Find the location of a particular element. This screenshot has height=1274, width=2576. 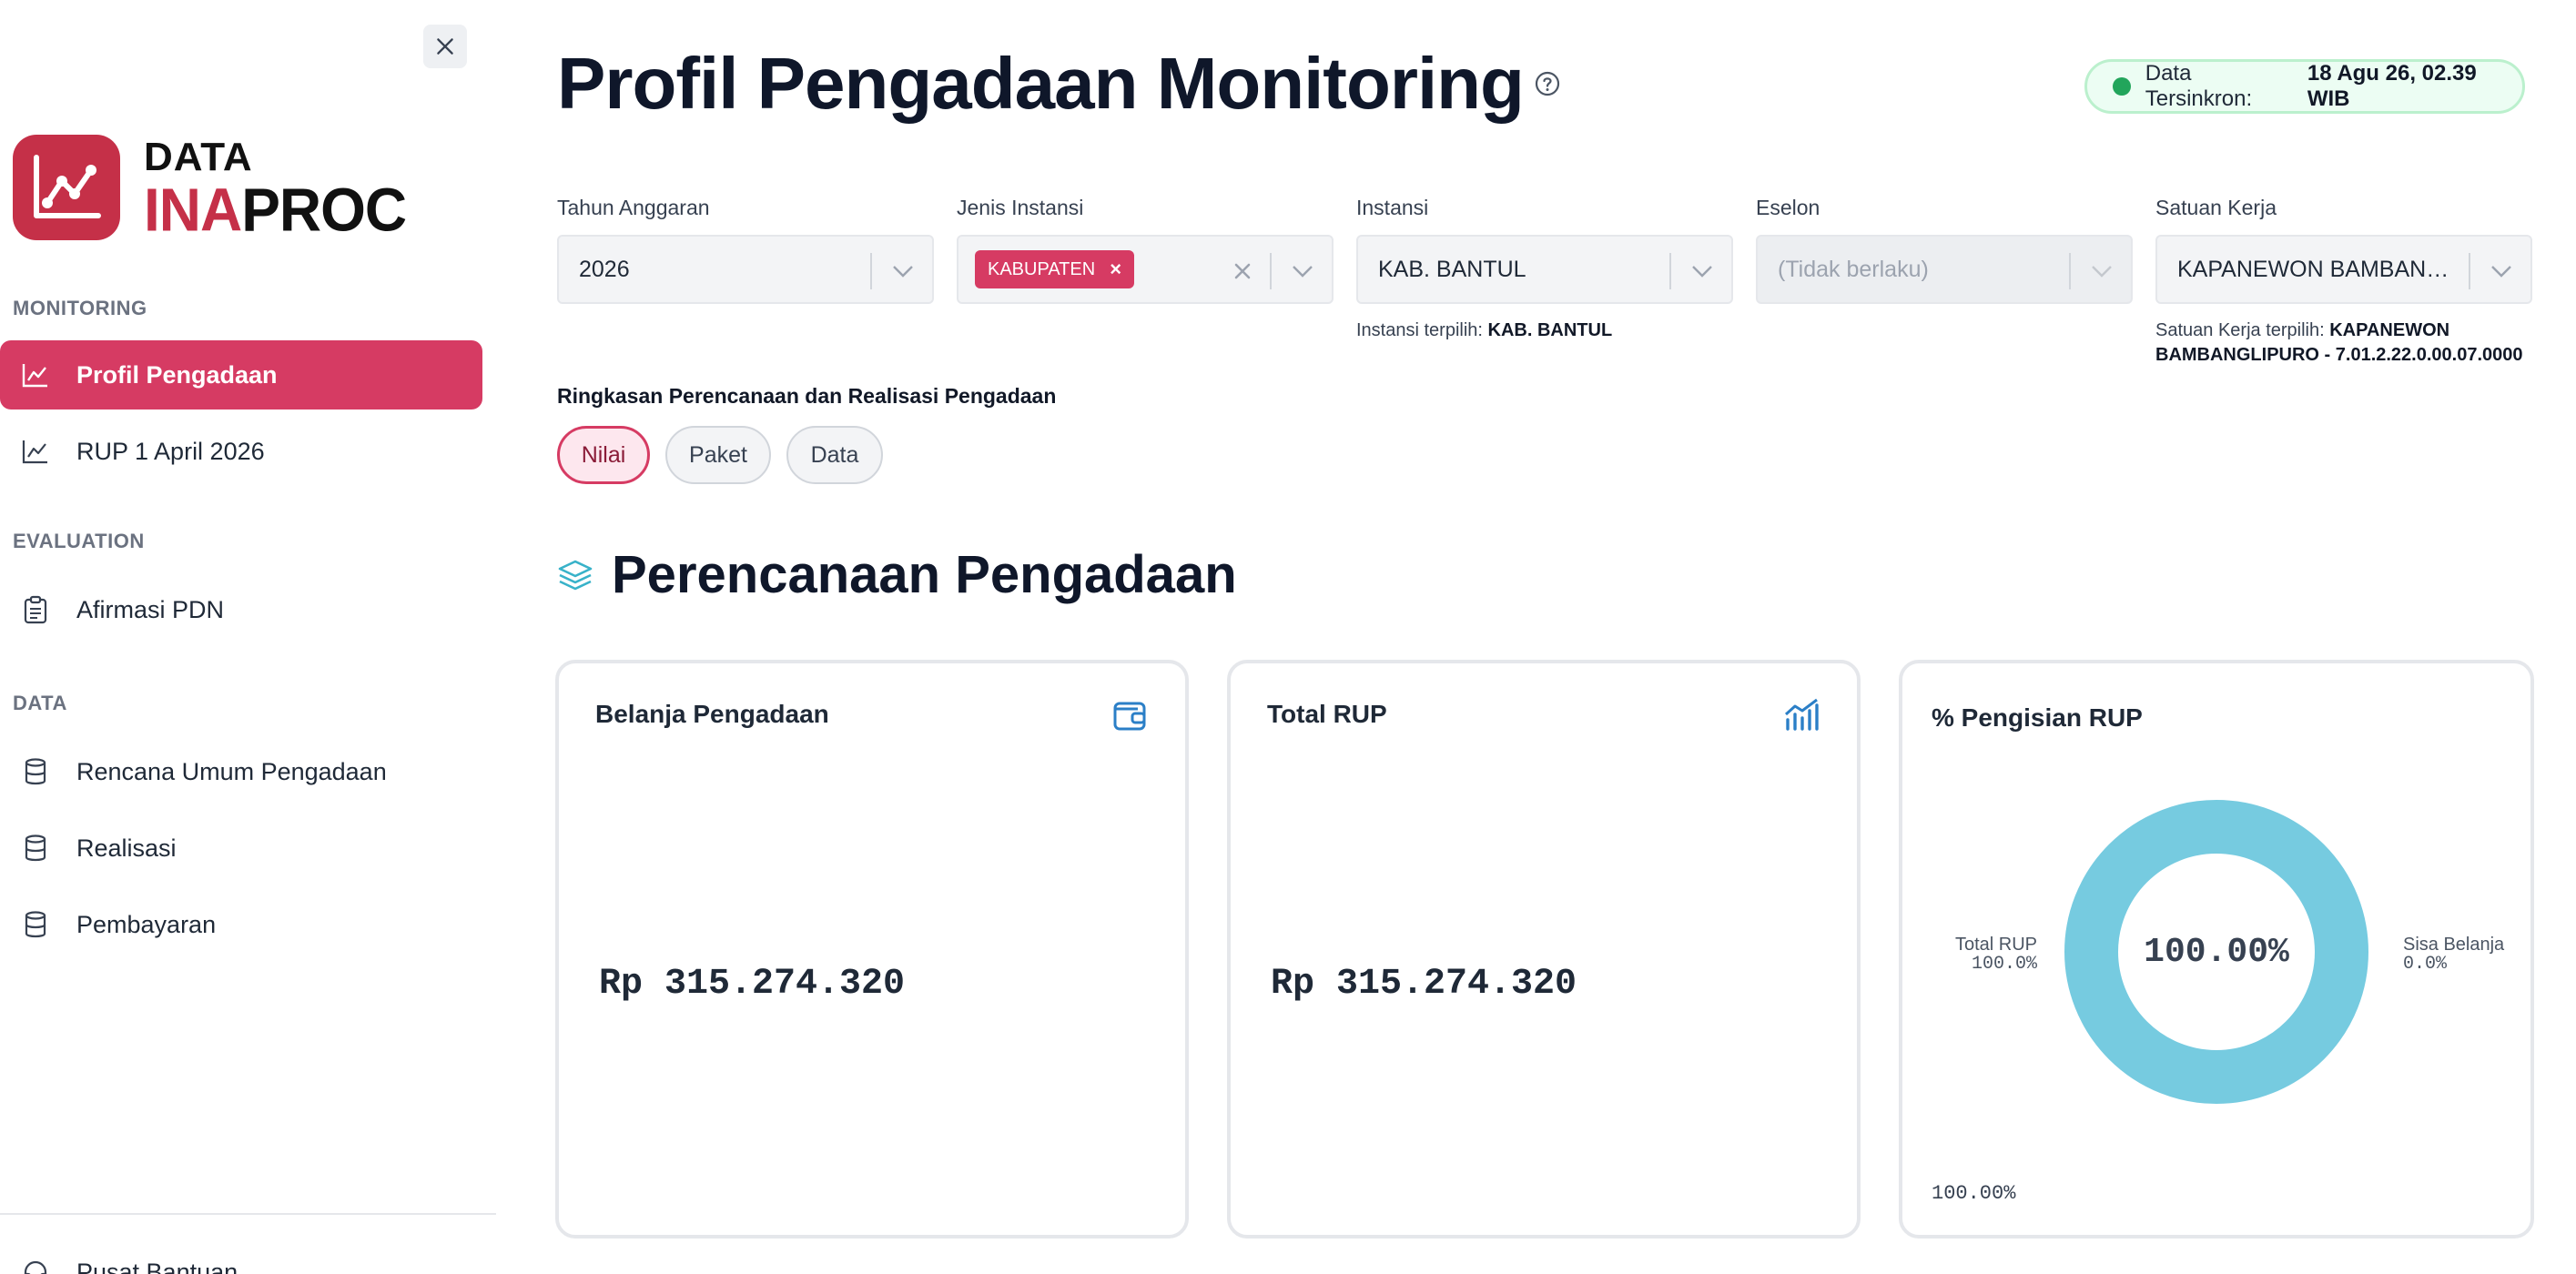

card-belanja-pengadaan: Belanja Pengadaan Rp 315.274.320 is located at coordinates (872, 949).